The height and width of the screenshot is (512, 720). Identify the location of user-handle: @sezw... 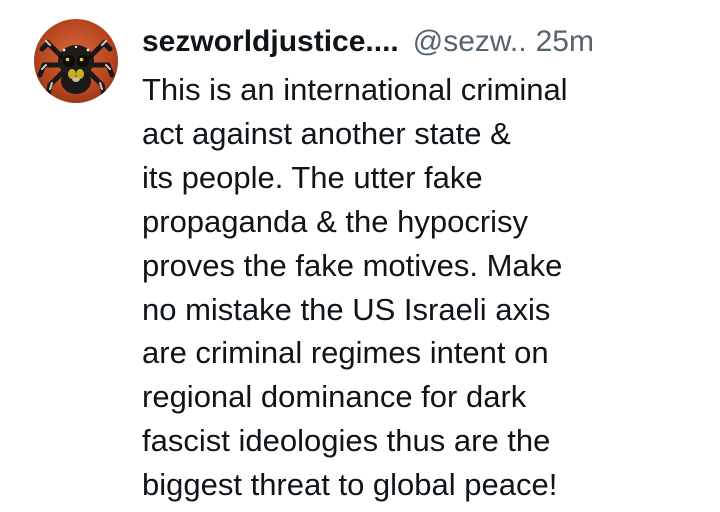
(470, 42).